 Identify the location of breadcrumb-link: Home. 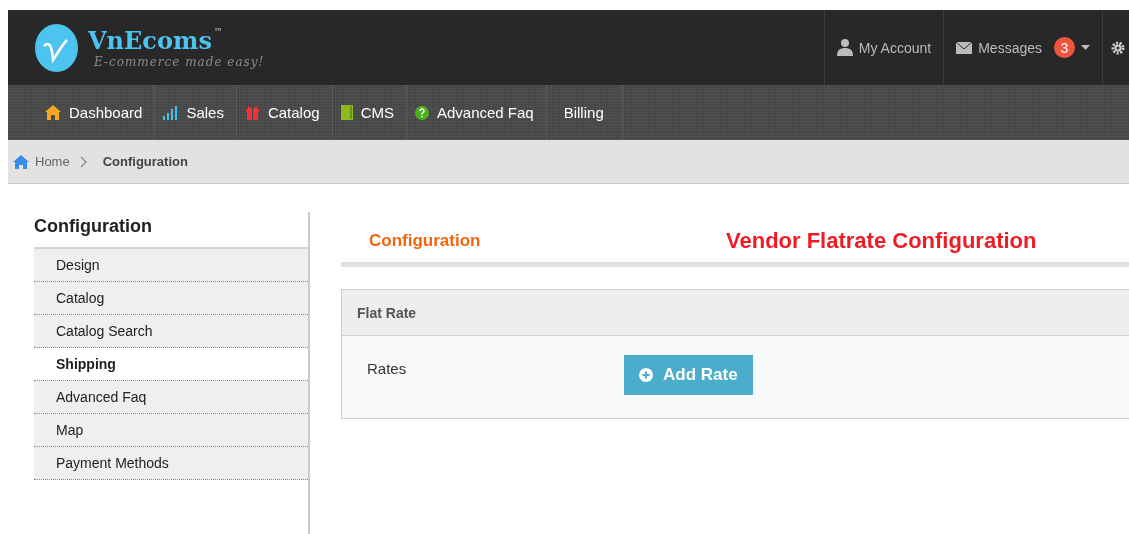
(52, 161).